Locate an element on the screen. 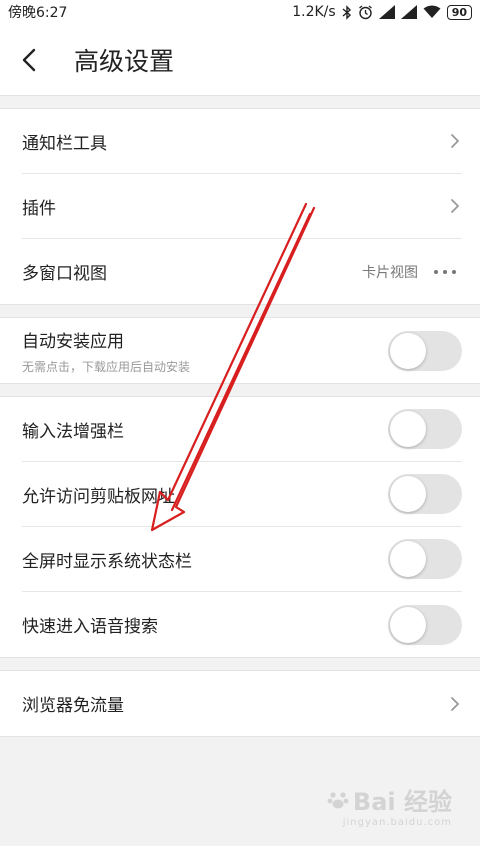 The image size is (480, 846). page-title: 高级设置 is located at coordinates (124, 61).